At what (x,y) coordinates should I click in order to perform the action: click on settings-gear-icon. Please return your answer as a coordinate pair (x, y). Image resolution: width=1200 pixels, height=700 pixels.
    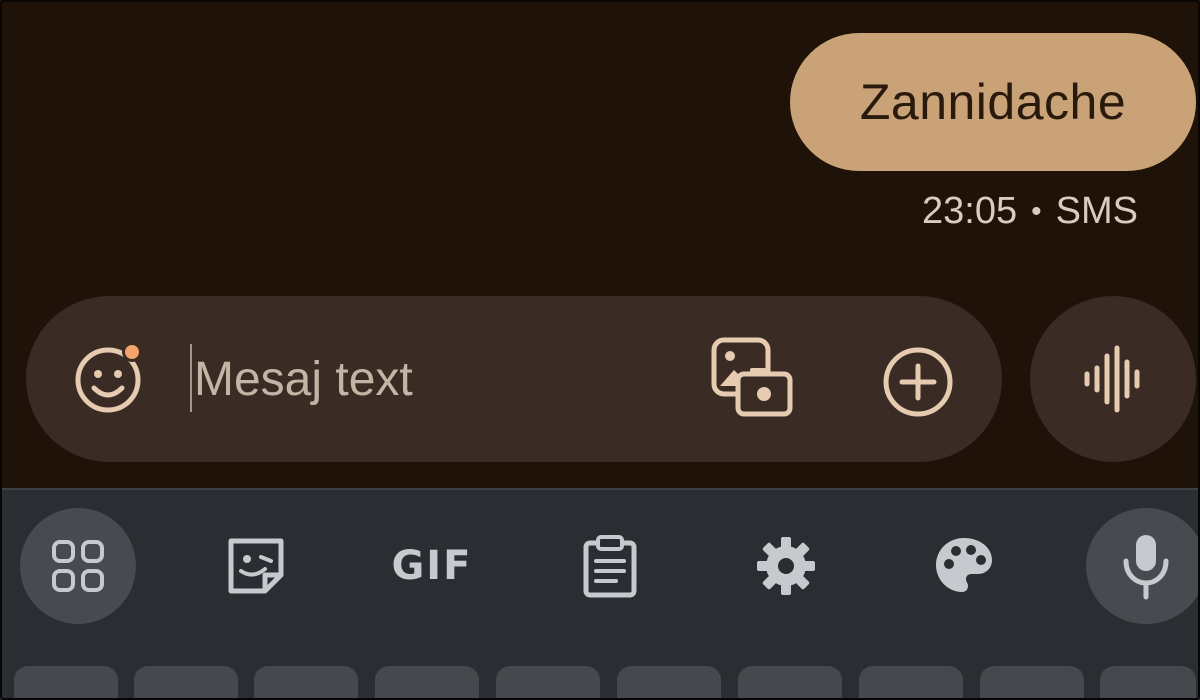
    Looking at the image, I should click on (786, 566).